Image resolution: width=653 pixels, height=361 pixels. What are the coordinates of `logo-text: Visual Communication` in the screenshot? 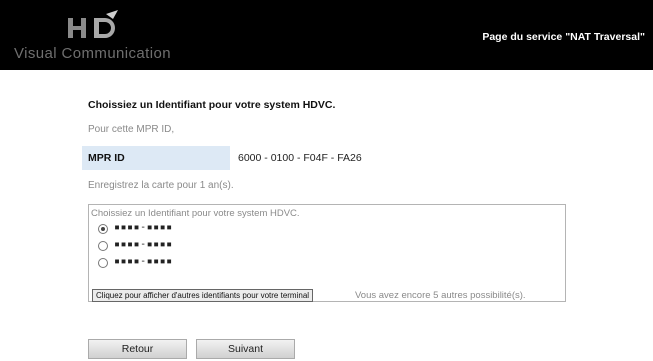 It's located at (92, 53).